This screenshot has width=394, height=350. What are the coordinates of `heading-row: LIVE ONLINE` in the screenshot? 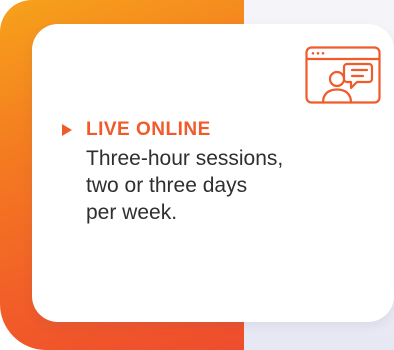 It's located at (136, 130).